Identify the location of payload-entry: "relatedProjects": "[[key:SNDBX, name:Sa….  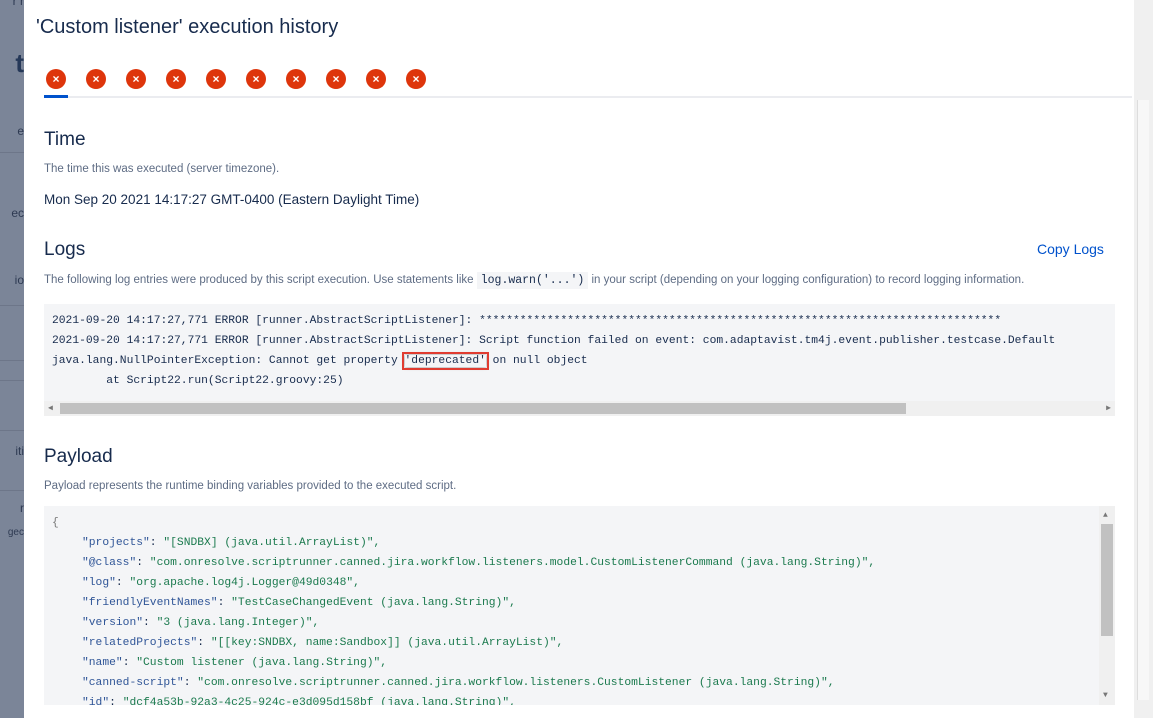
(323, 643).